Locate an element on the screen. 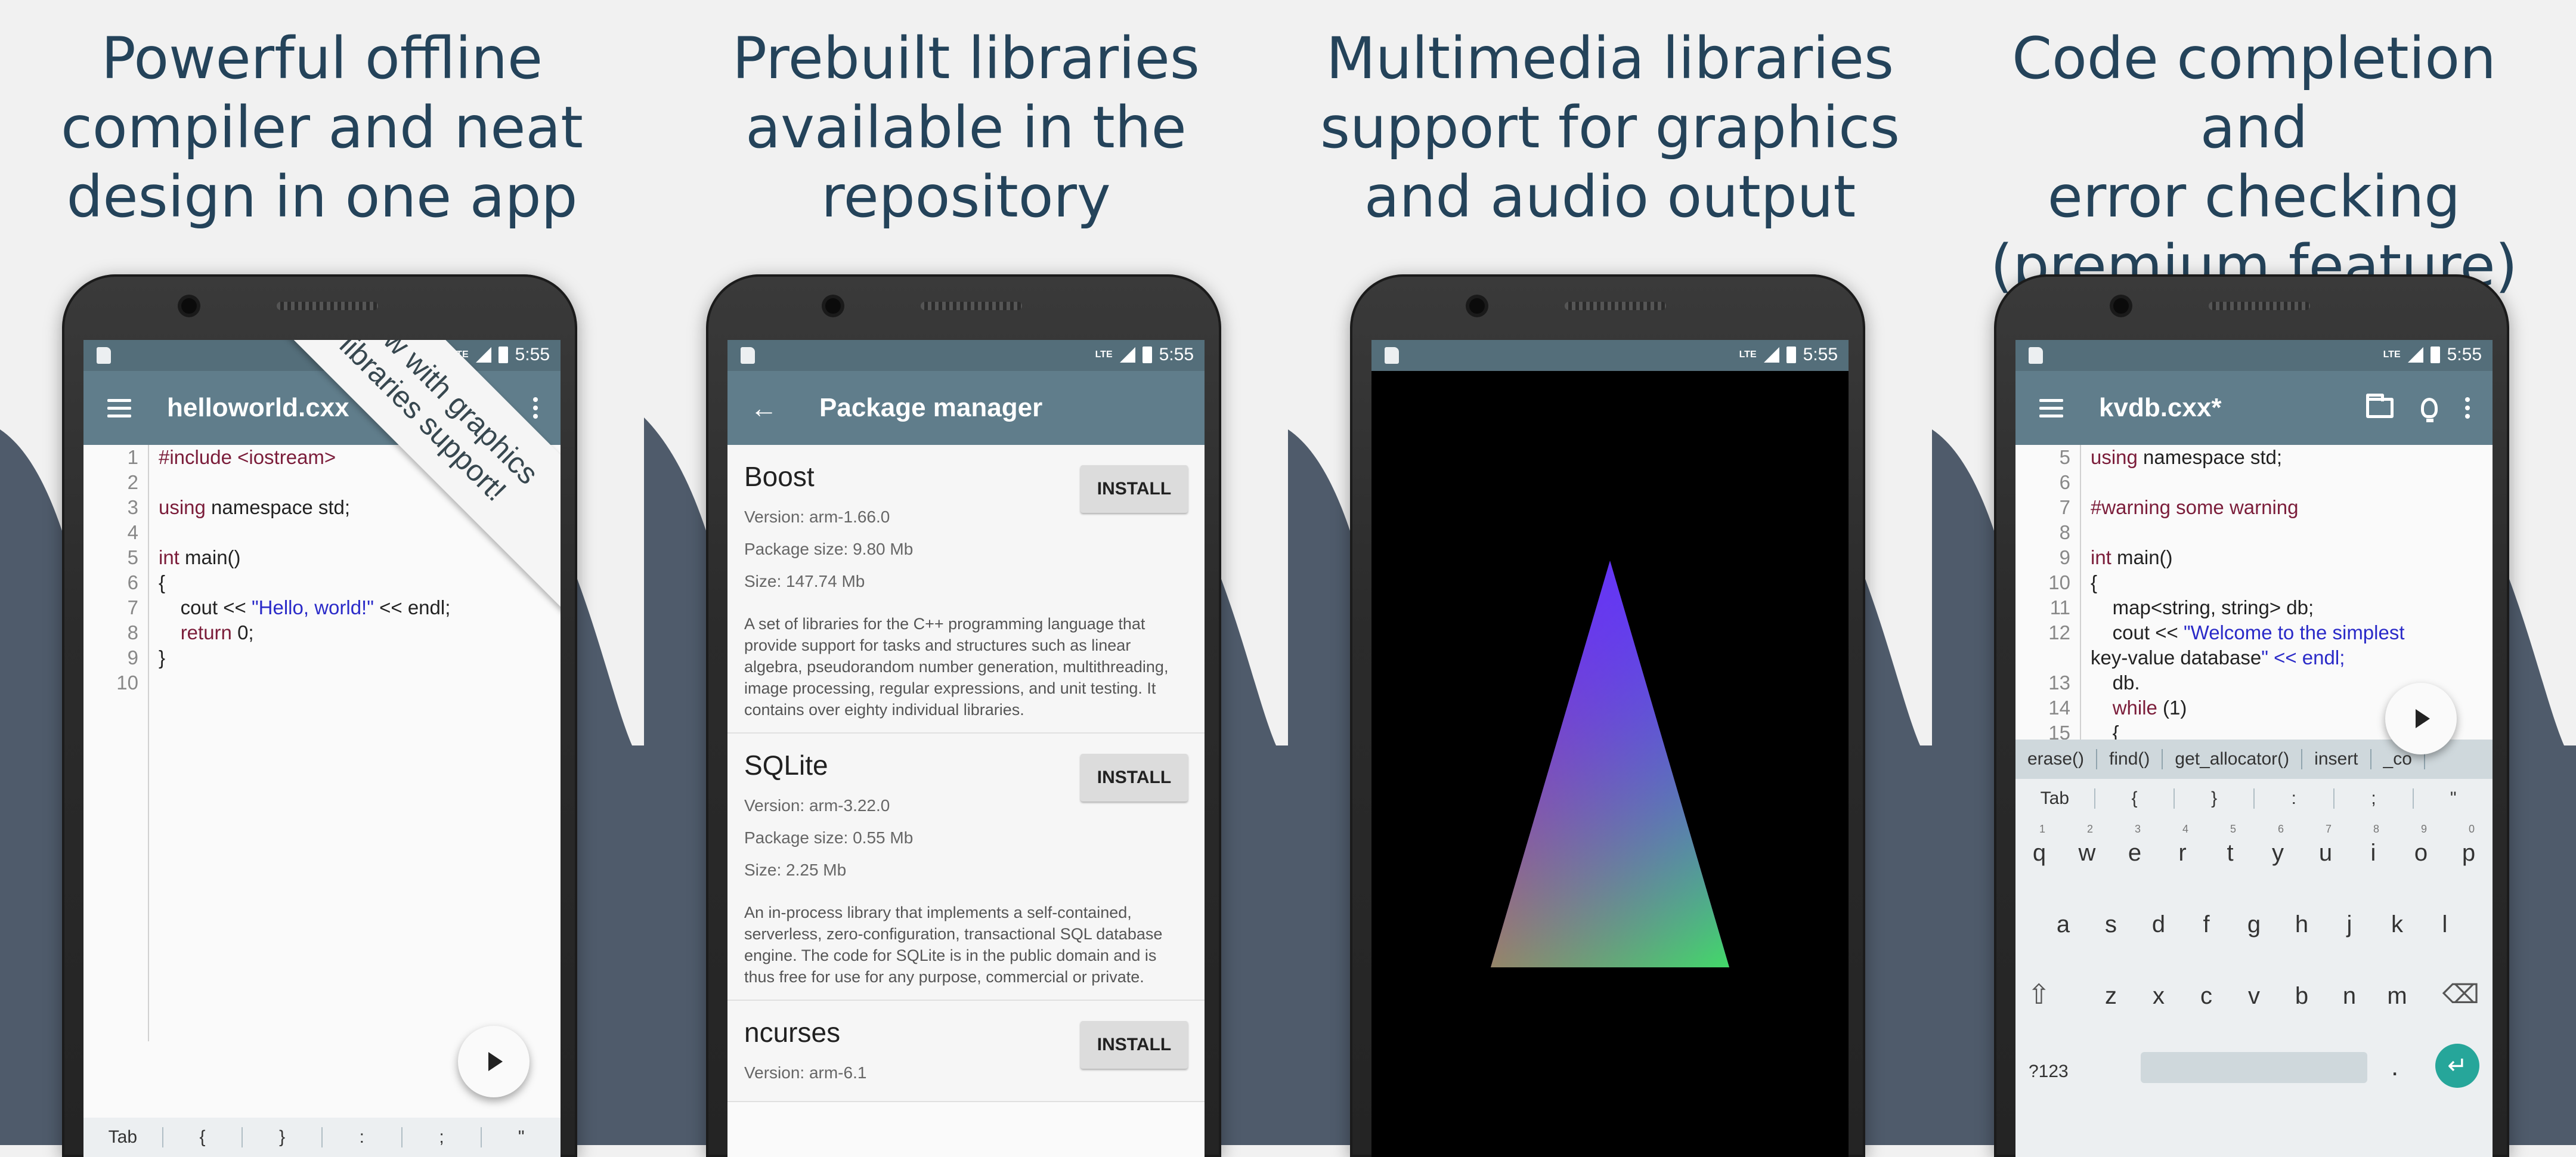 Image resolution: width=2576 pixels, height=1157 pixels. headline-line: and audio output is located at coordinates (1610, 196).